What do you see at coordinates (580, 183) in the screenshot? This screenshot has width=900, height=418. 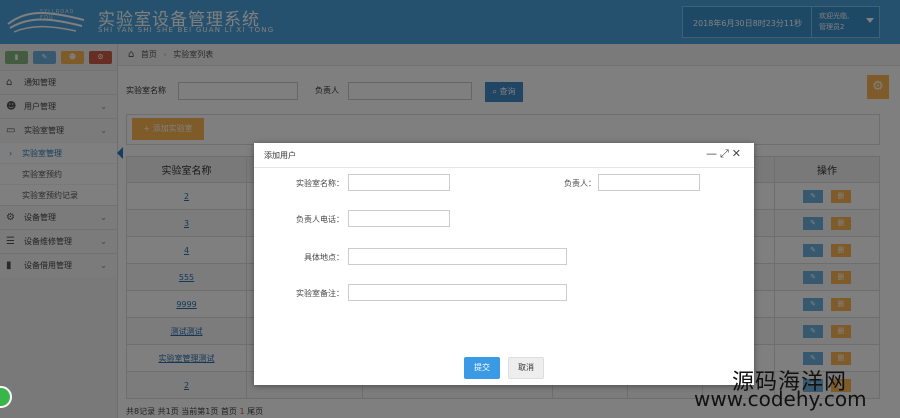 I see `owner-field-label: 负责人：` at bounding box center [580, 183].